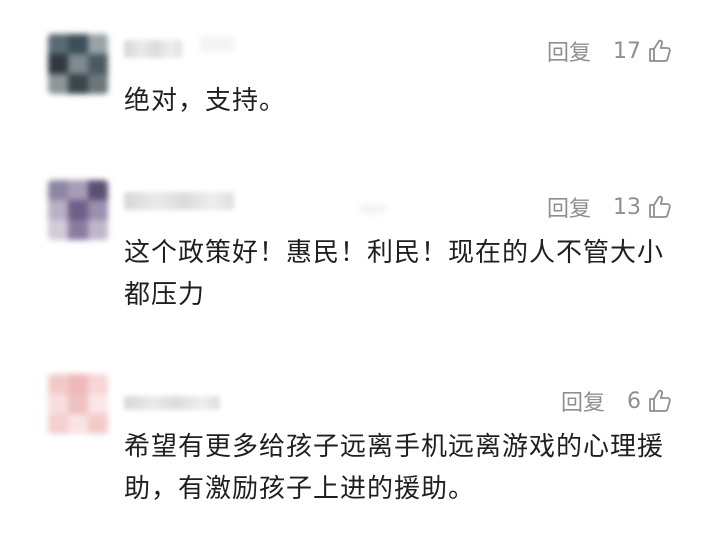 The width and height of the screenshot is (721, 551). What do you see at coordinates (394, 468) in the screenshot?
I see `comment-text: 希望有更多给孩子远离手机远离游戏的心理援助，有激励孩子上进的援助。` at bounding box center [394, 468].